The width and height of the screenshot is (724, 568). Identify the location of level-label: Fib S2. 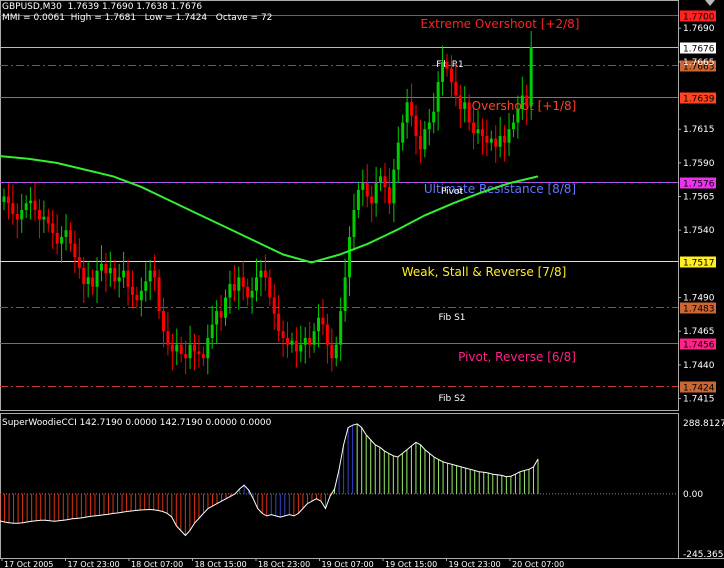
(451, 399).